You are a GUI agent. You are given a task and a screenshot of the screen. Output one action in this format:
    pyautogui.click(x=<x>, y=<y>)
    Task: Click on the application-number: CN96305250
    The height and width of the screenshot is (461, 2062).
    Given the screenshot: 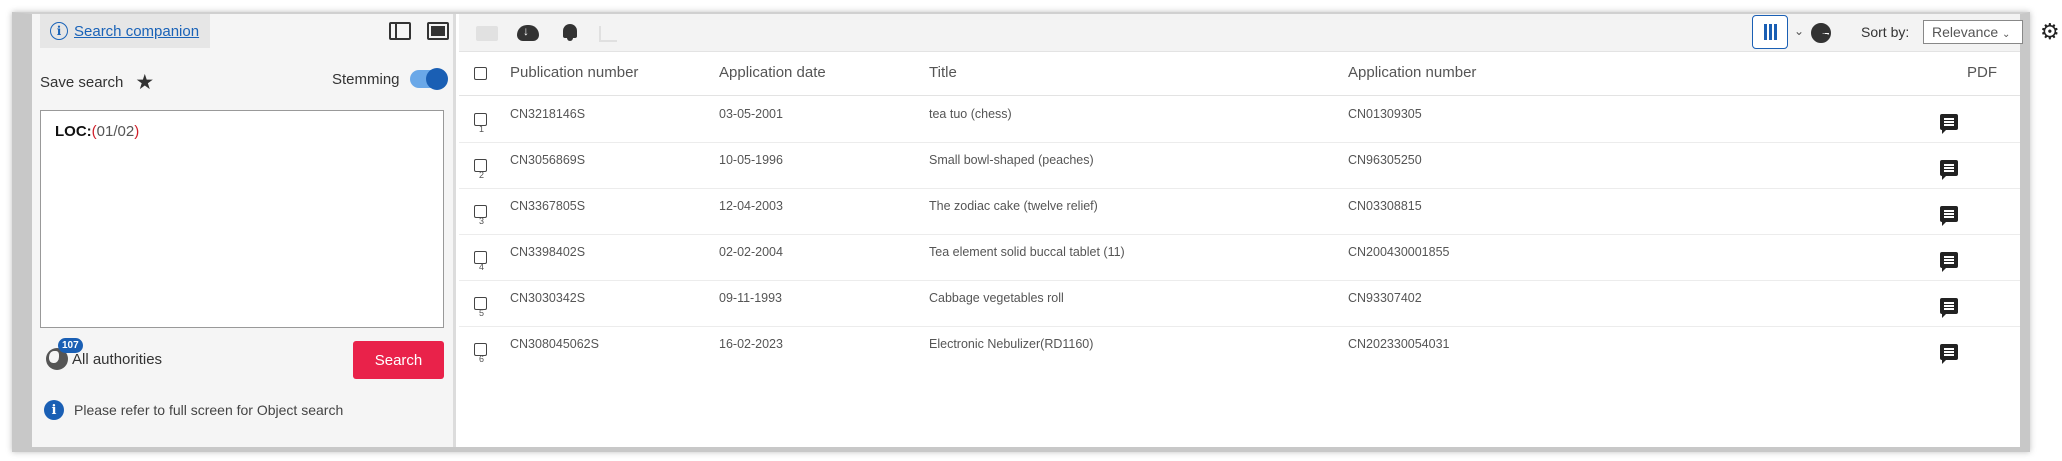 What is the action you would take?
    pyautogui.click(x=1385, y=160)
    